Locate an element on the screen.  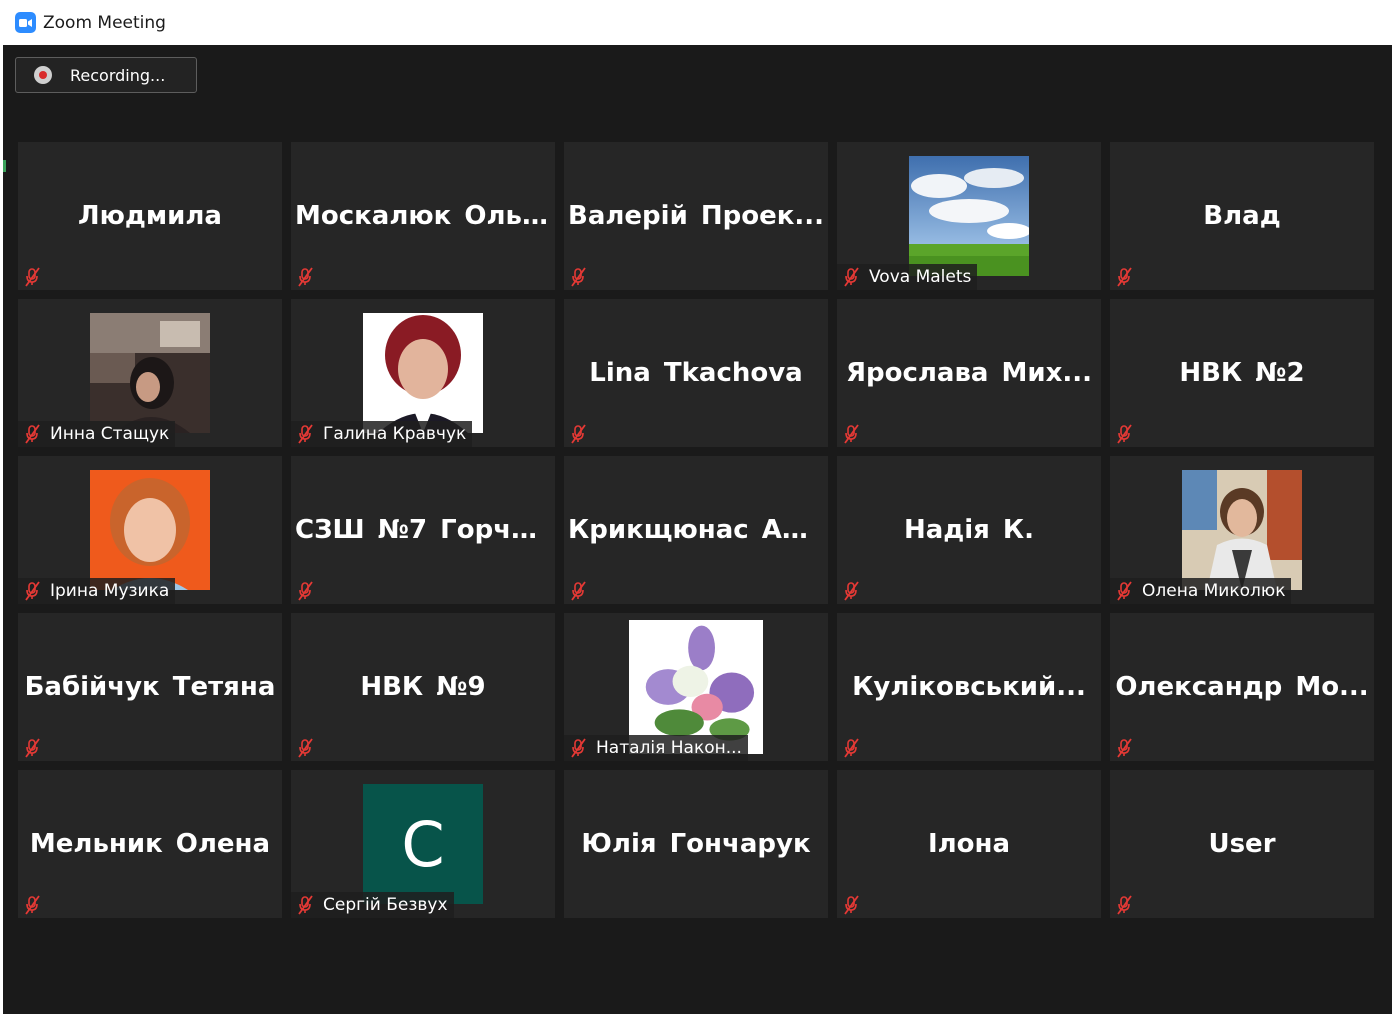
participant-tile: Ірина Музика is located at coordinates (150, 530).